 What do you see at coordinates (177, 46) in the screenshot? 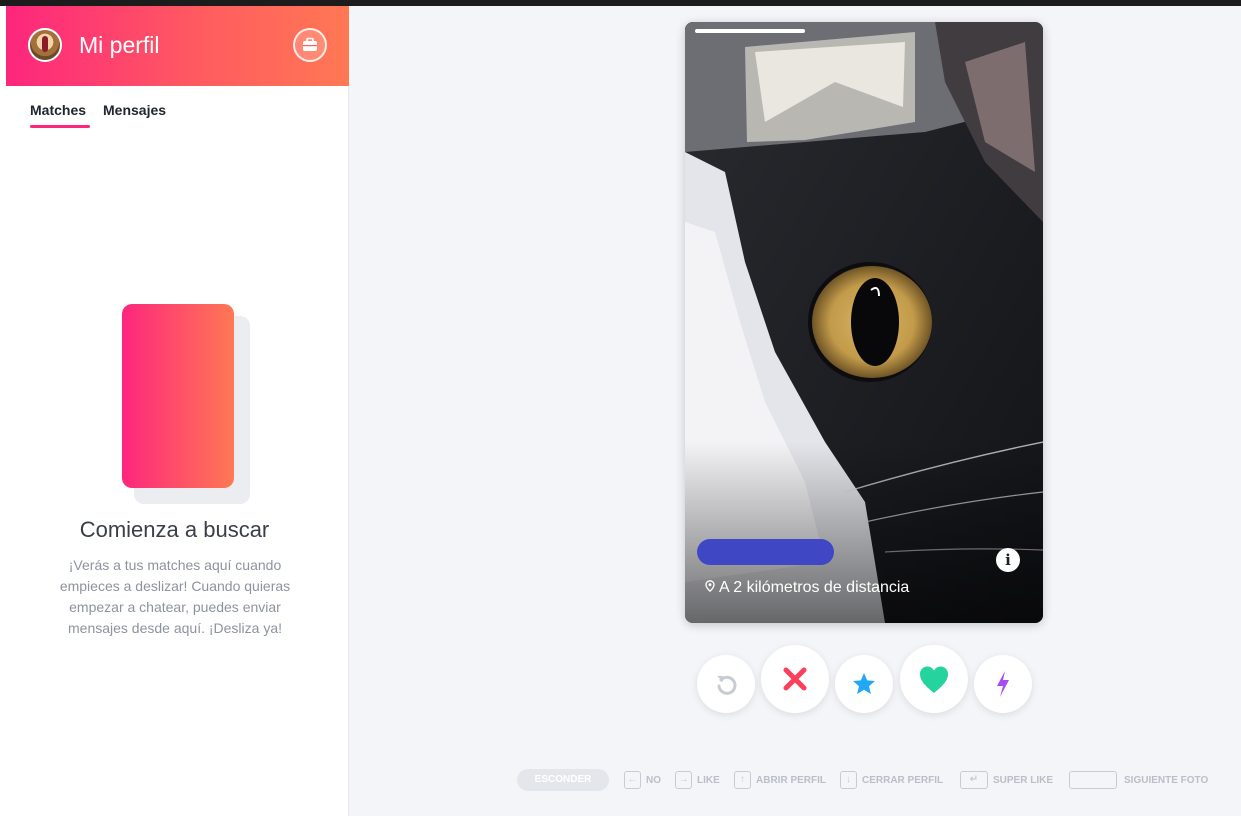
I see `sidebar-header: Mi perfil` at bounding box center [177, 46].